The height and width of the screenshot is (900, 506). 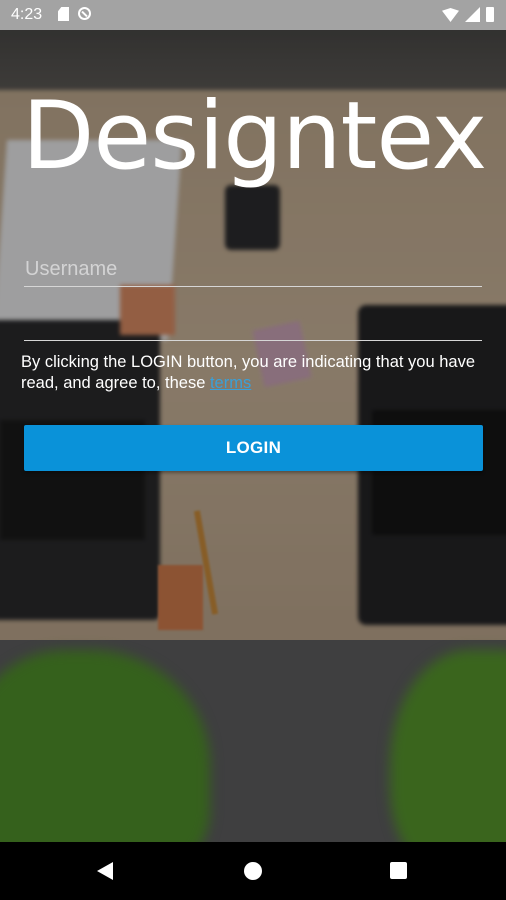 I want to click on login-button: LOGIN, so click(x=253, y=448).